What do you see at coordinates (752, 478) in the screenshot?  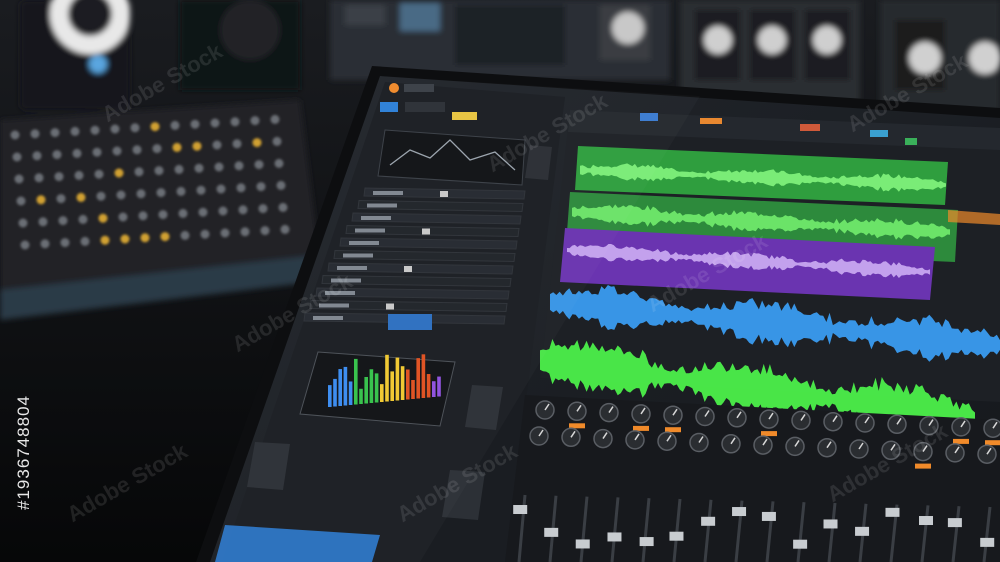 I see `daw-mixer` at bounding box center [752, 478].